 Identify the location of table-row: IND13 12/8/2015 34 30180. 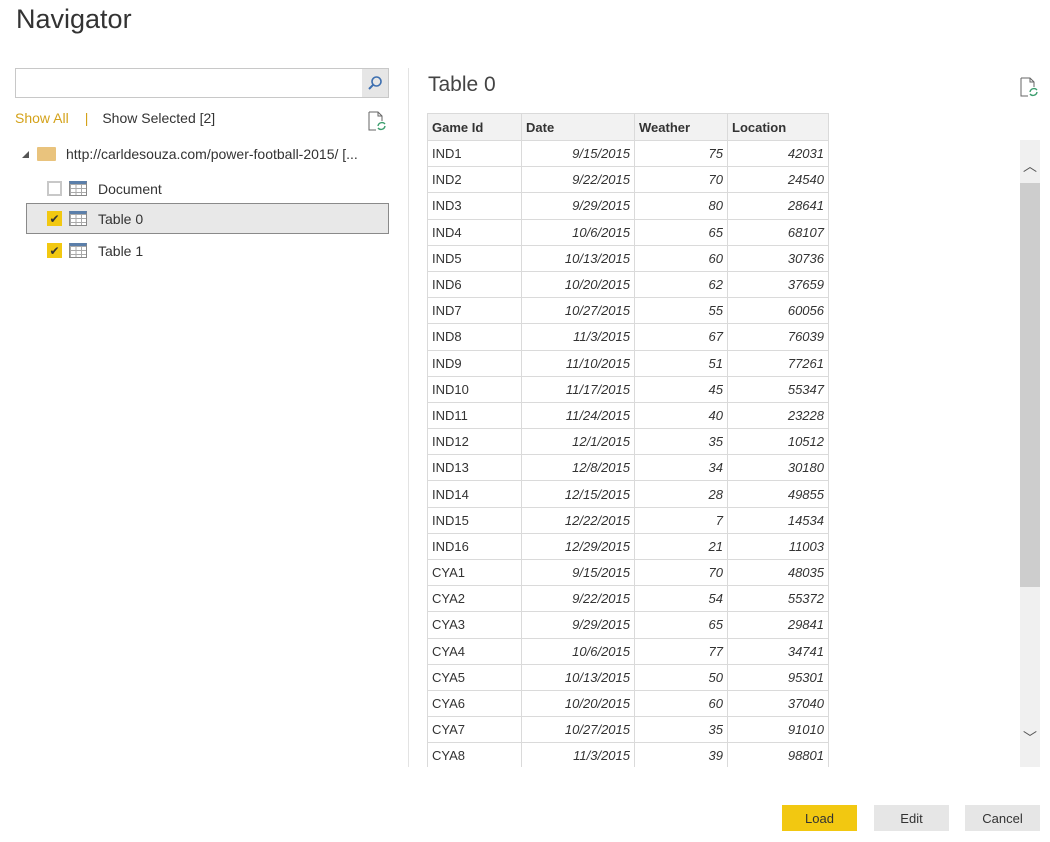
(628, 468).